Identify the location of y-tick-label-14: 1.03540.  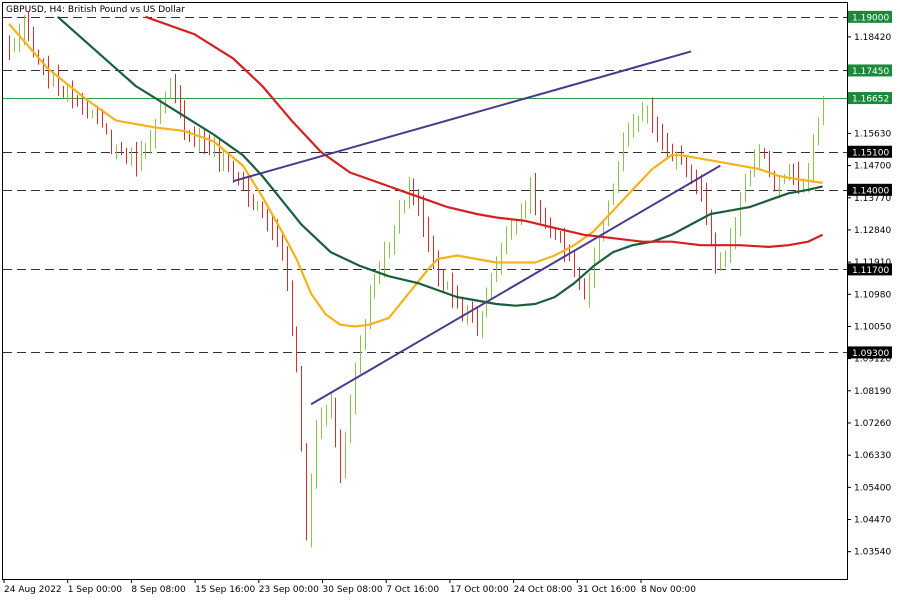
(872, 553).